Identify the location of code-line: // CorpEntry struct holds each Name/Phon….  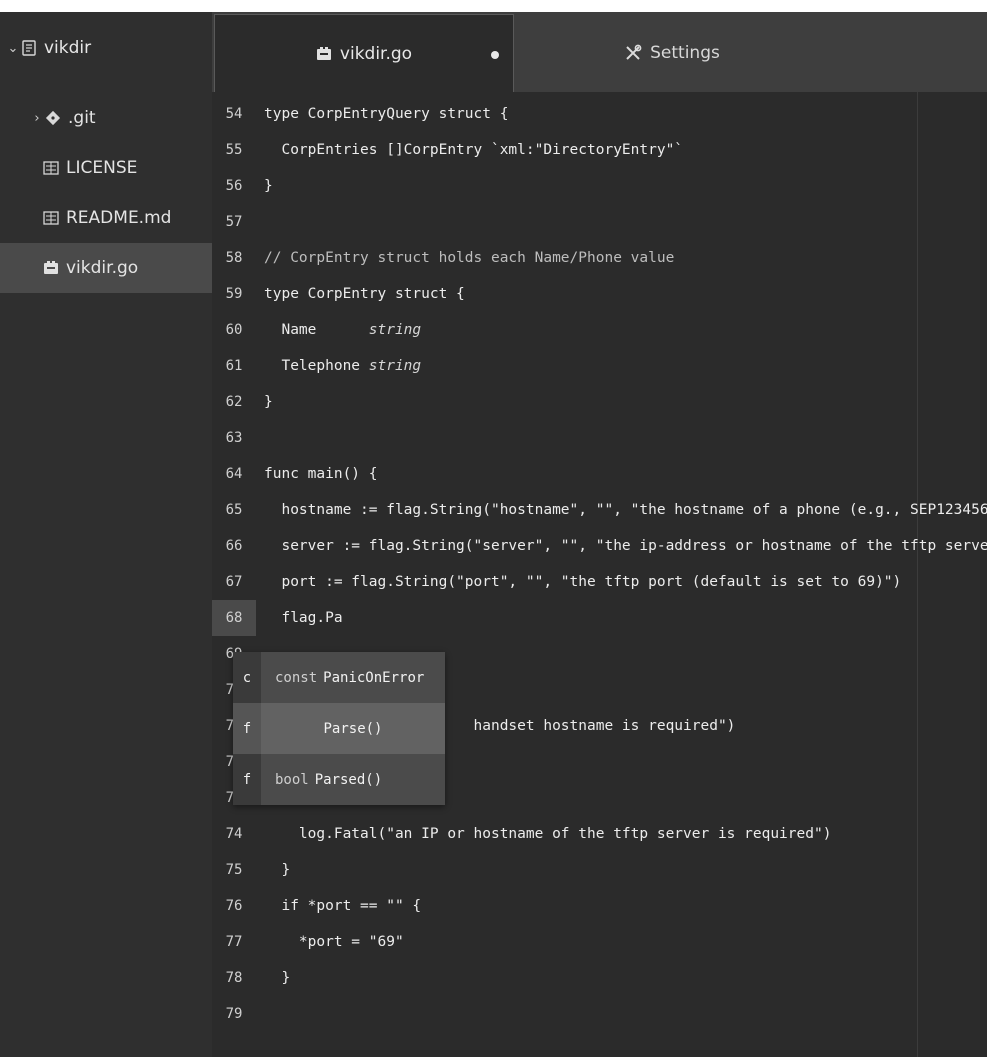
(469, 258).